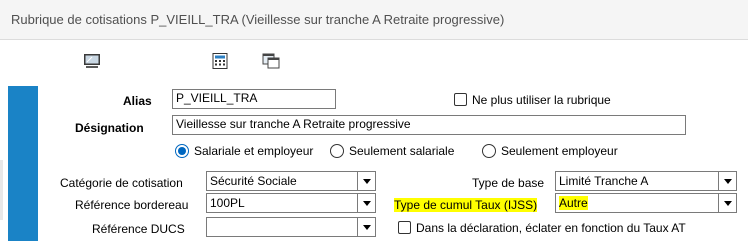 This screenshot has width=748, height=241. I want to click on no-longer-use-checkbox, so click(460, 99).